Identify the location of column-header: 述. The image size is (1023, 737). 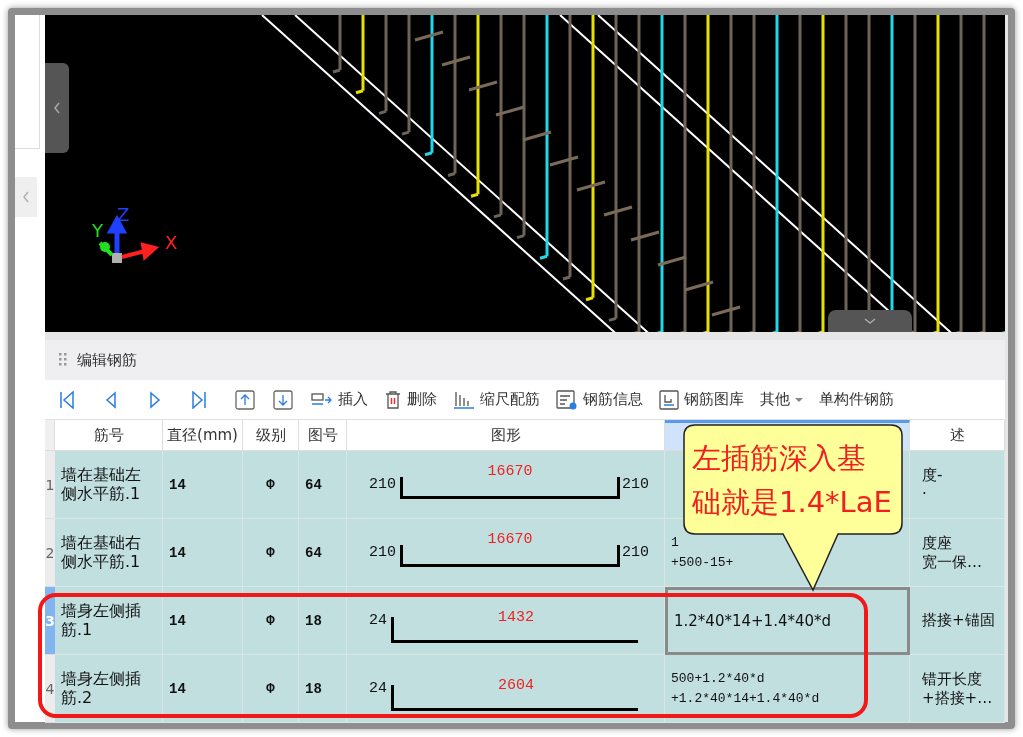
(957, 435).